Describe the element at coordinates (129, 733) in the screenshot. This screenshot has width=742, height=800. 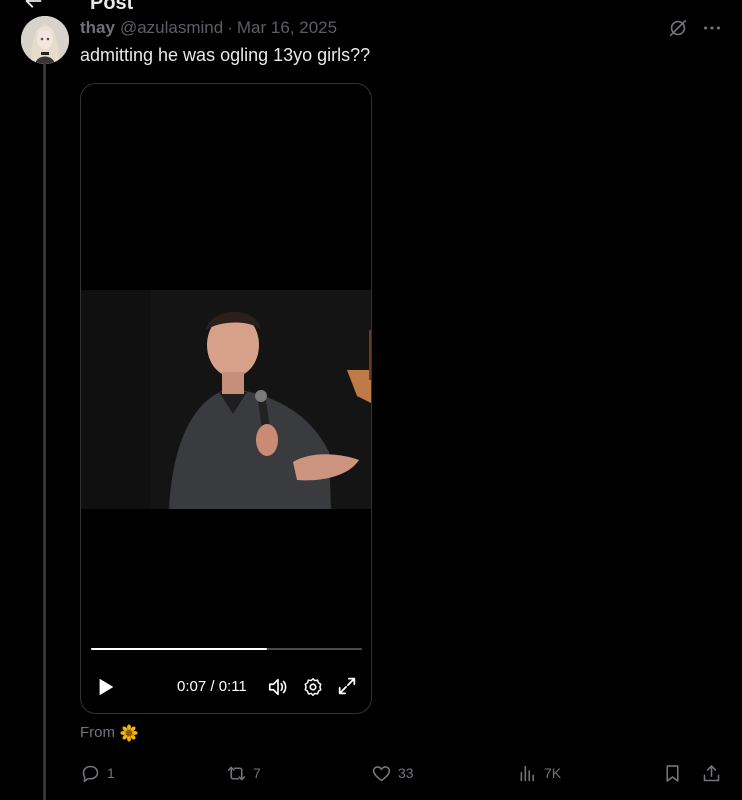
I see `sunflower-icon` at that location.